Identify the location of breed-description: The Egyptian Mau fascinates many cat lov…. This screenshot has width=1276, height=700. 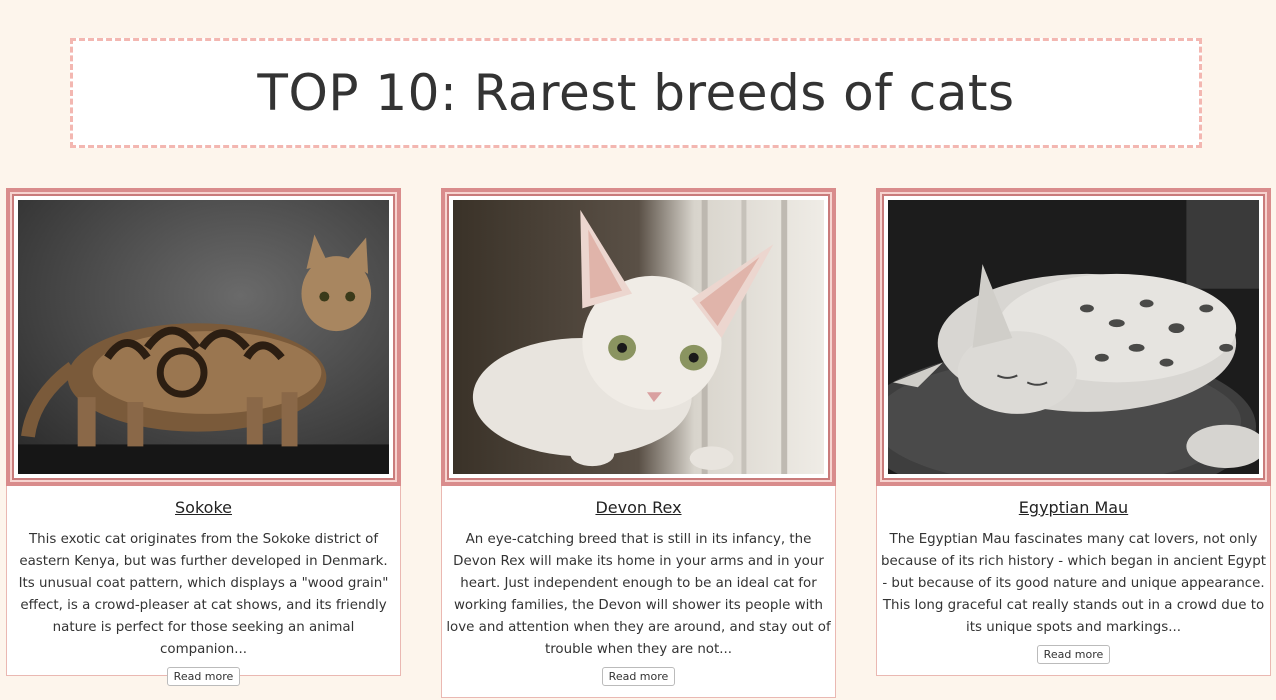
(1073, 583).